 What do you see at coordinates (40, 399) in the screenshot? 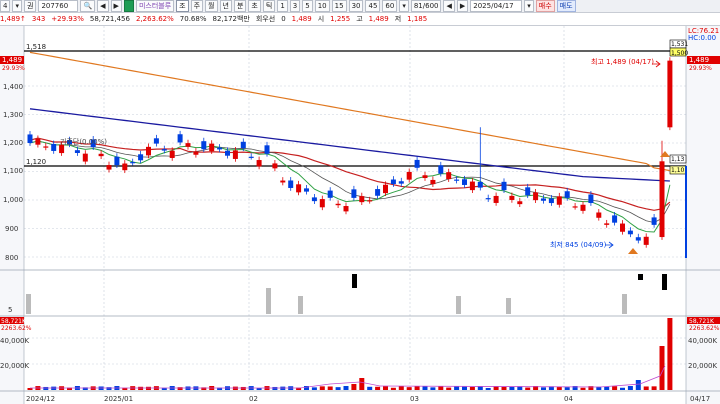
I see `x-label: 2024/12` at bounding box center [40, 399].